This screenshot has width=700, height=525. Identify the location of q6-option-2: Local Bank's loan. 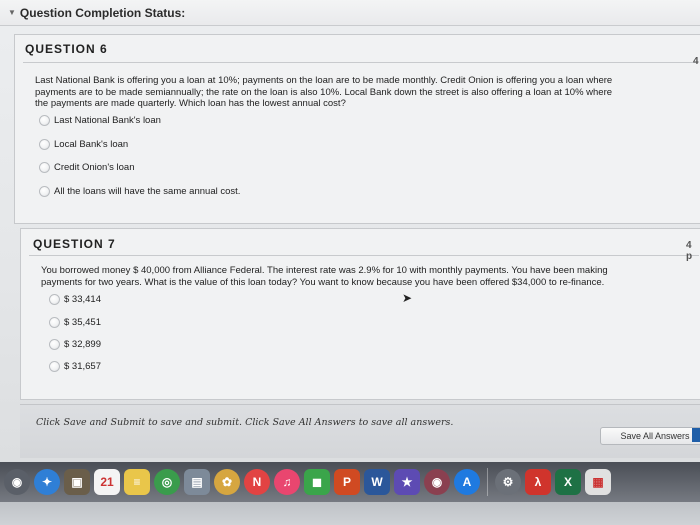
(83, 144).